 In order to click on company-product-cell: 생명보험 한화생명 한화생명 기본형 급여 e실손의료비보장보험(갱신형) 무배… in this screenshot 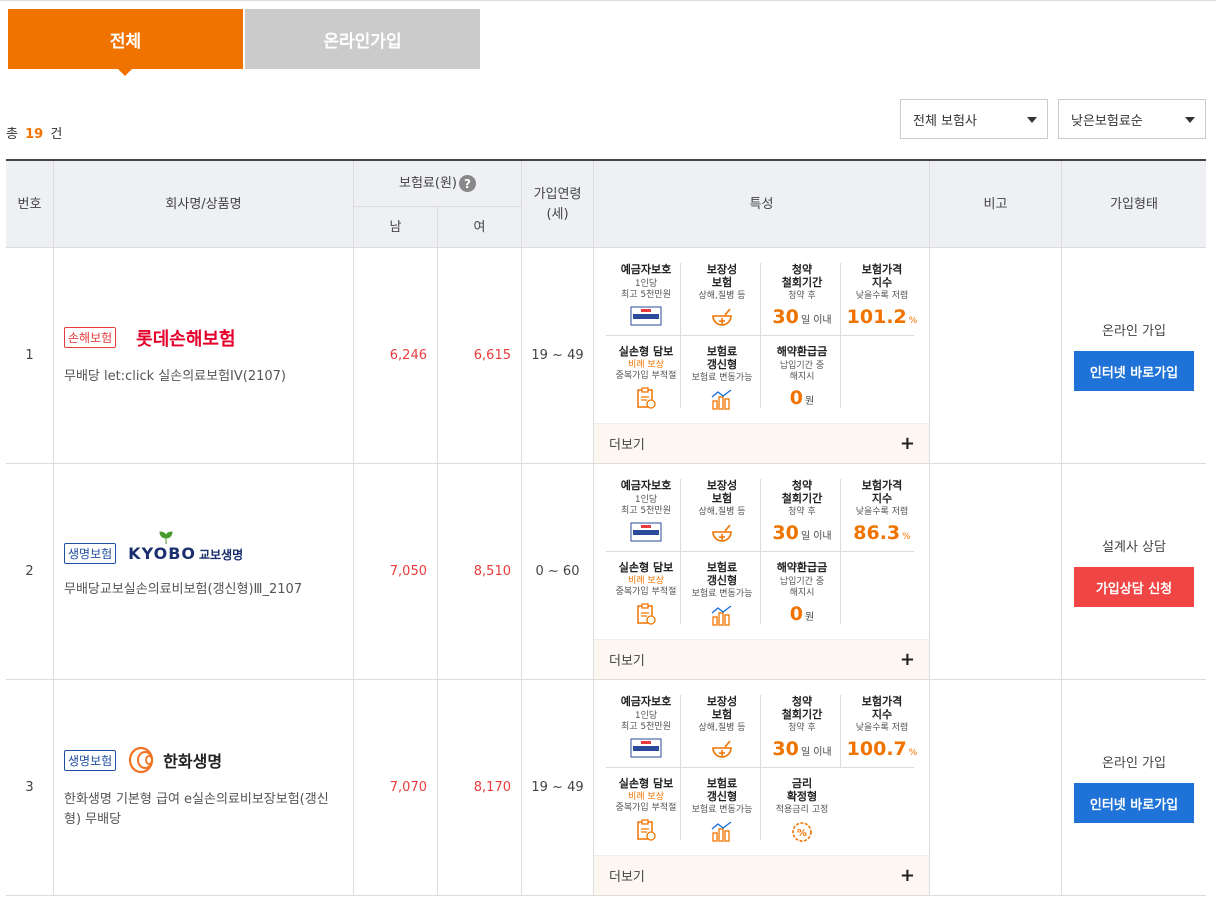, I will do `click(203, 787)`.